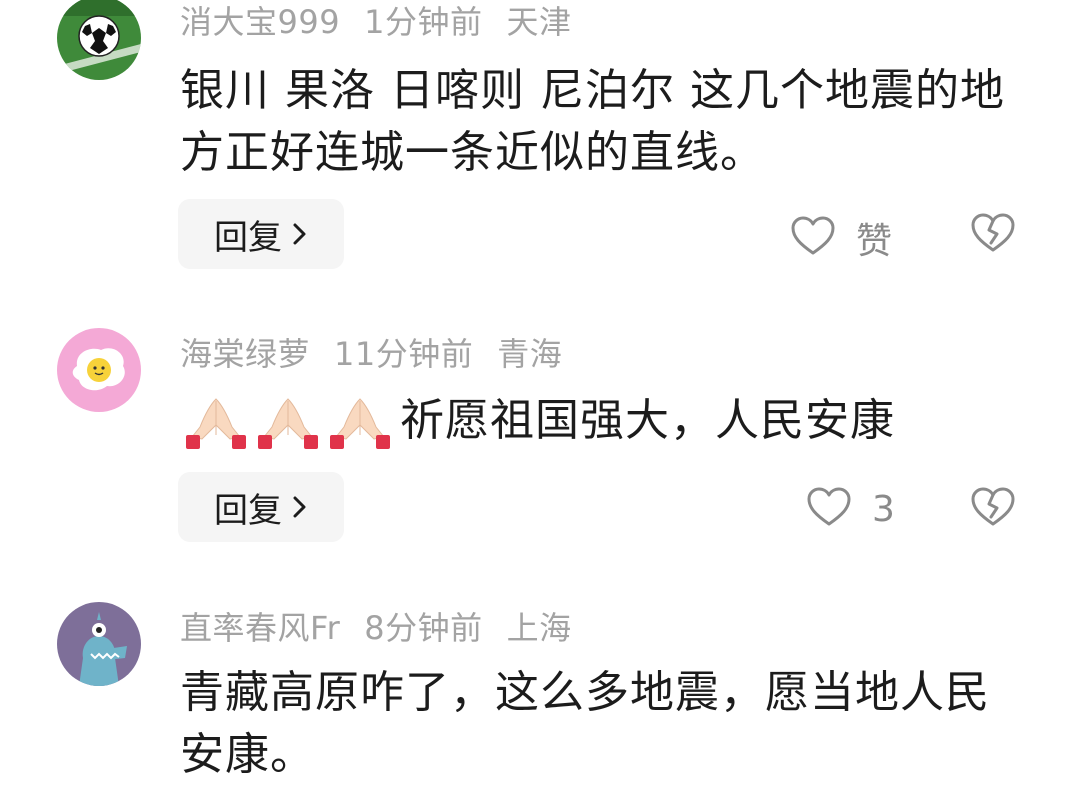 The width and height of the screenshot is (1080, 792). Describe the element at coordinates (585, 723) in the screenshot. I see `comment-text: 青藏高原咋了，这么多地震，愿当地人民安康。` at that location.